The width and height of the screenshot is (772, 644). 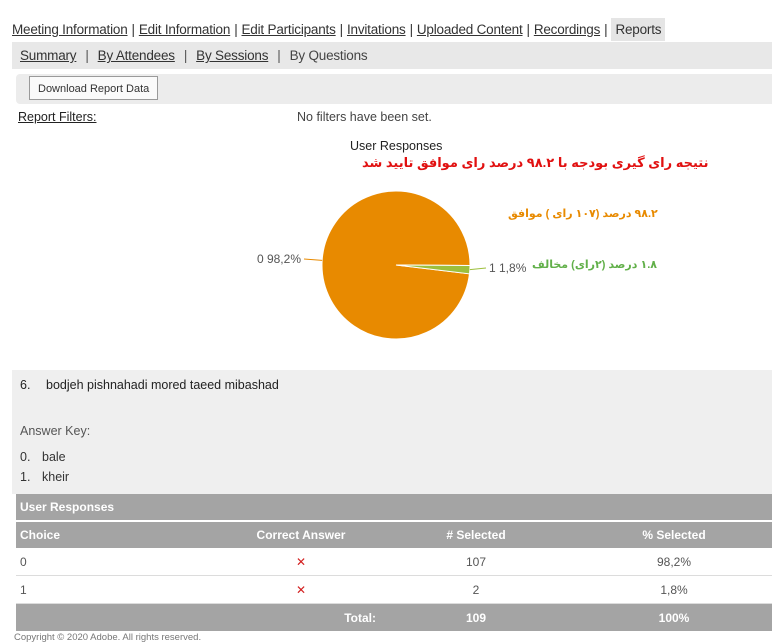 What do you see at coordinates (392, 265) in the screenshot?
I see `pie-chart: 0 98,2% 1 1,8%` at bounding box center [392, 265].